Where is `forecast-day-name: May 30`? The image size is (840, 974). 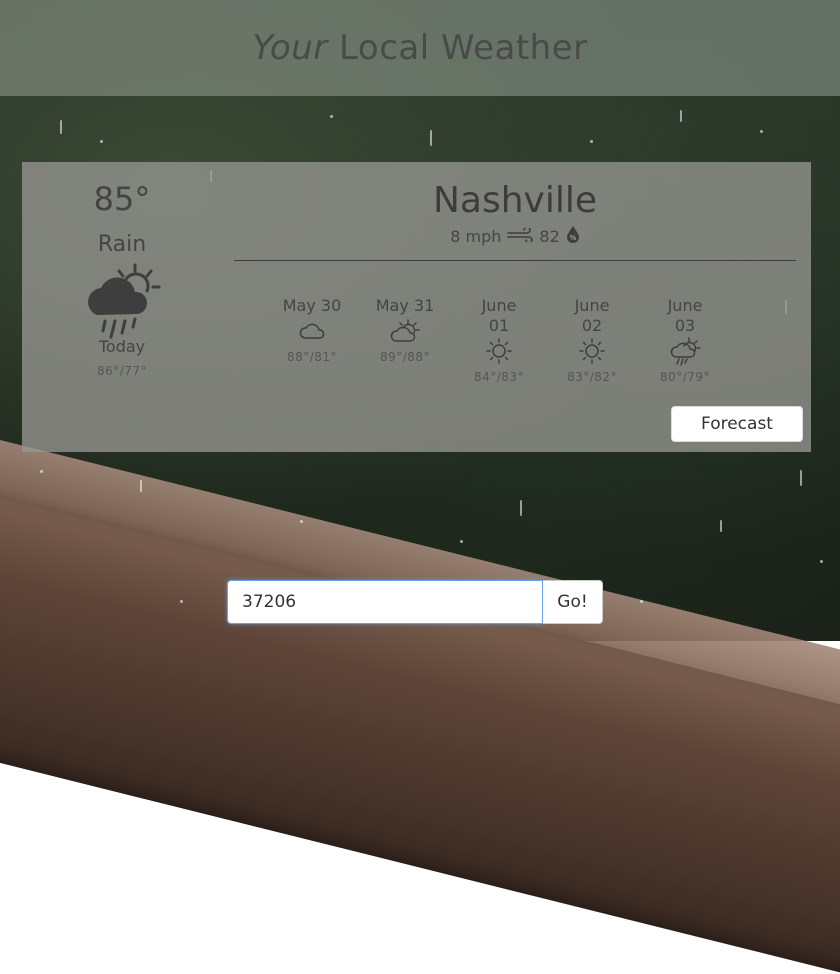
forecast-day-name: May 30 is located at coordinates (312, 305).